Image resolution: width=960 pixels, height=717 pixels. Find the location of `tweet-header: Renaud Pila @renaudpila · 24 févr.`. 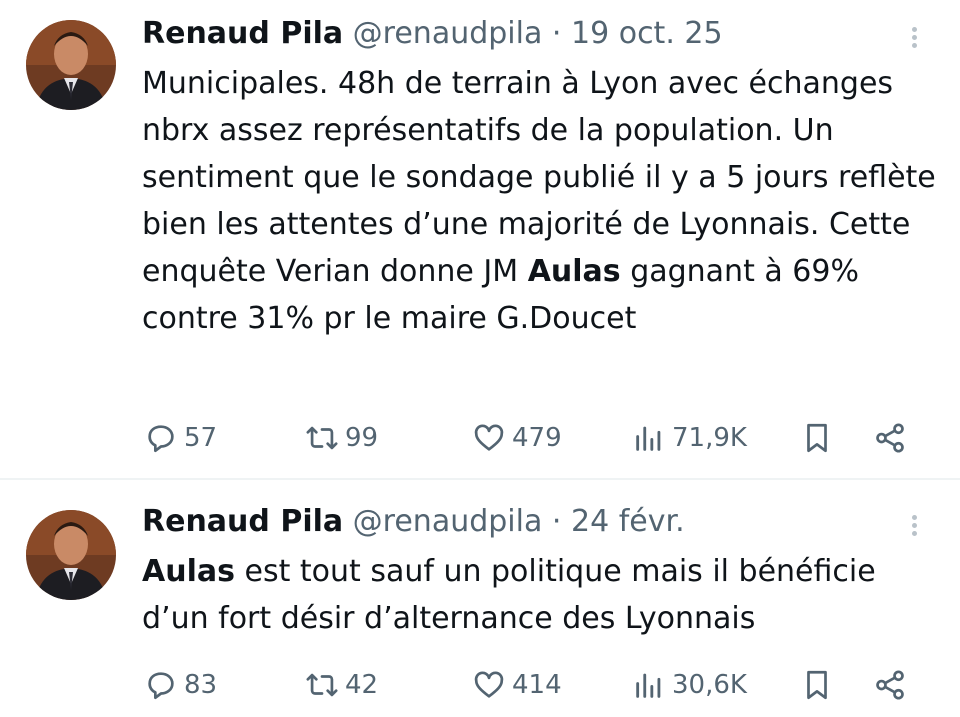

tweet-header: Renaud Pila @renaudpila · 24 févr. is located at coordinates (413, 522).